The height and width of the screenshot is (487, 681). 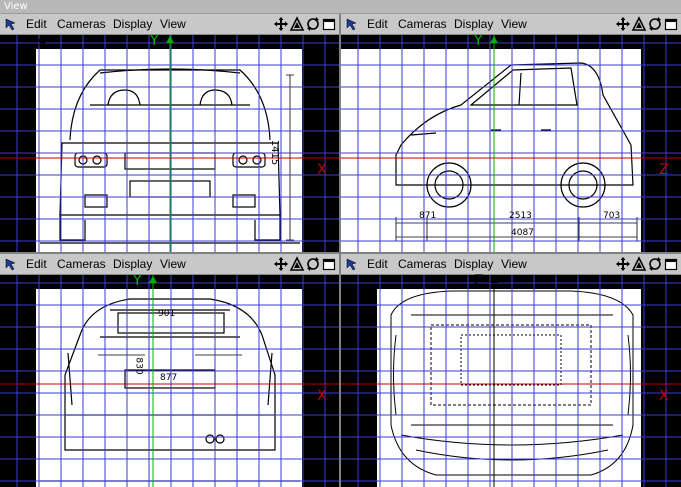 I want to click on horizontal-axis-label: Z, so click(x=664, y=170).